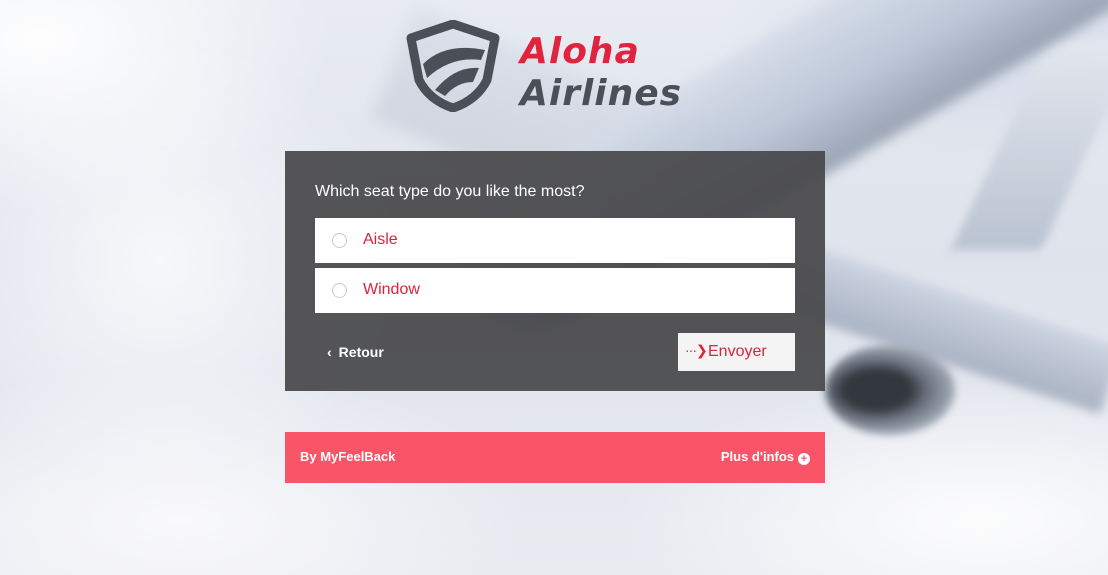 Image resolution: width=1108 pixels, height=575 pixels. Describe the element at coordinates (757, 456) in the screenshot. I see `more-info-label: Plus d'infos` at that location.